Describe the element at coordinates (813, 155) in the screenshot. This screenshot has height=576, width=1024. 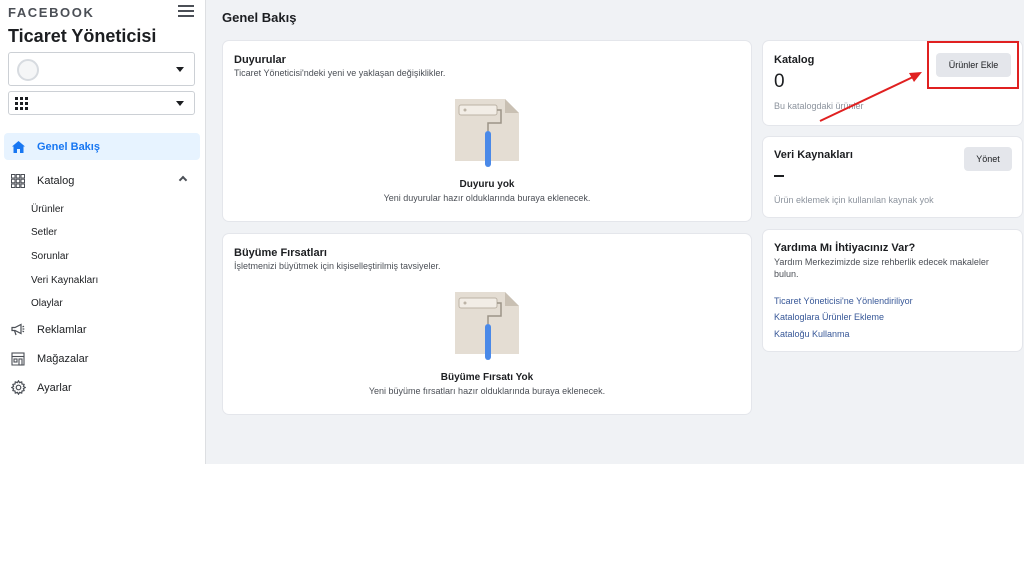
I see `card-title: Veri Kaynakları` at that location.